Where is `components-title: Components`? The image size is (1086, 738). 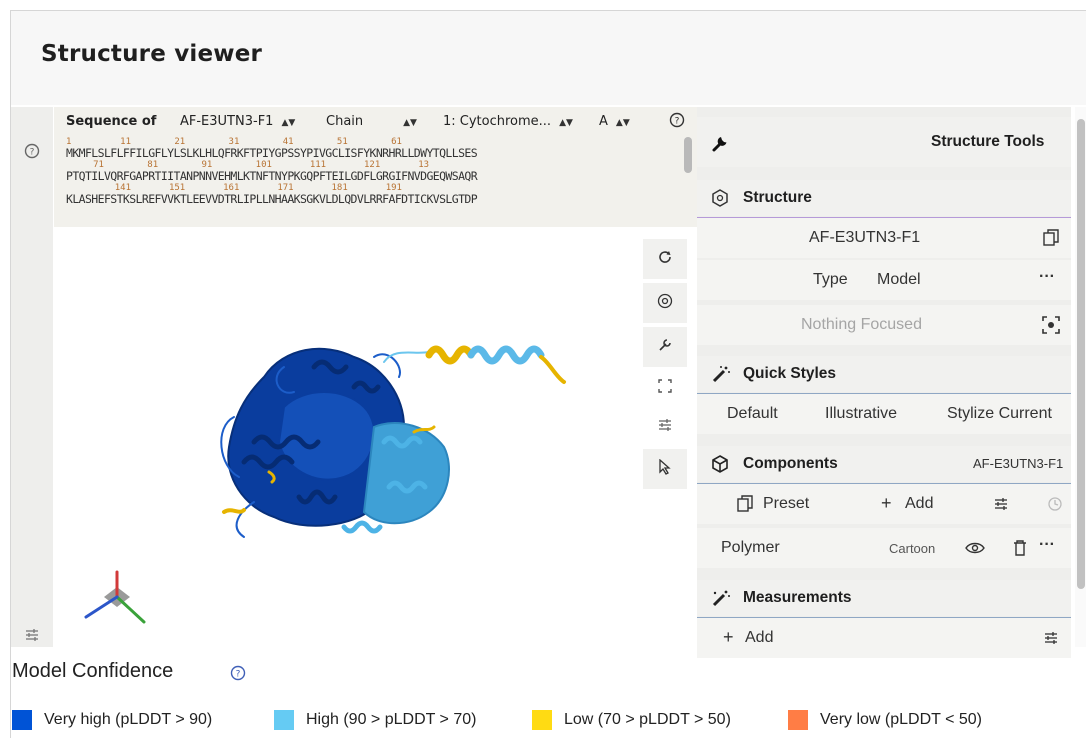
components-title: Components is located at coordinates (790, 463).